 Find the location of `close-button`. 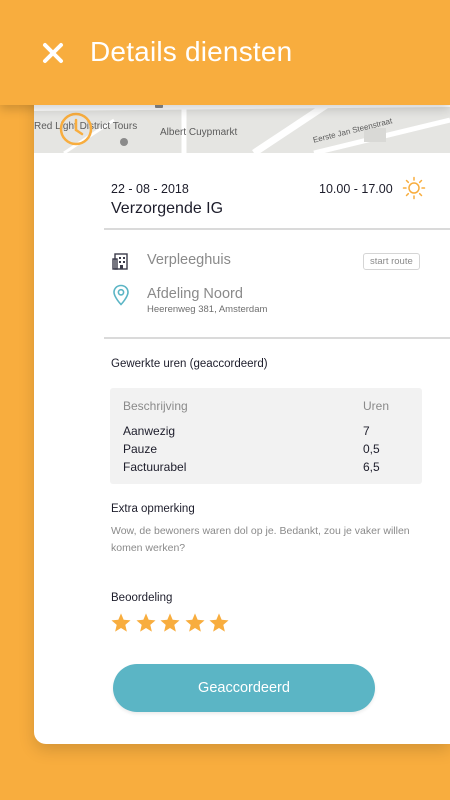

close-button is located at coordinates (53, 53).